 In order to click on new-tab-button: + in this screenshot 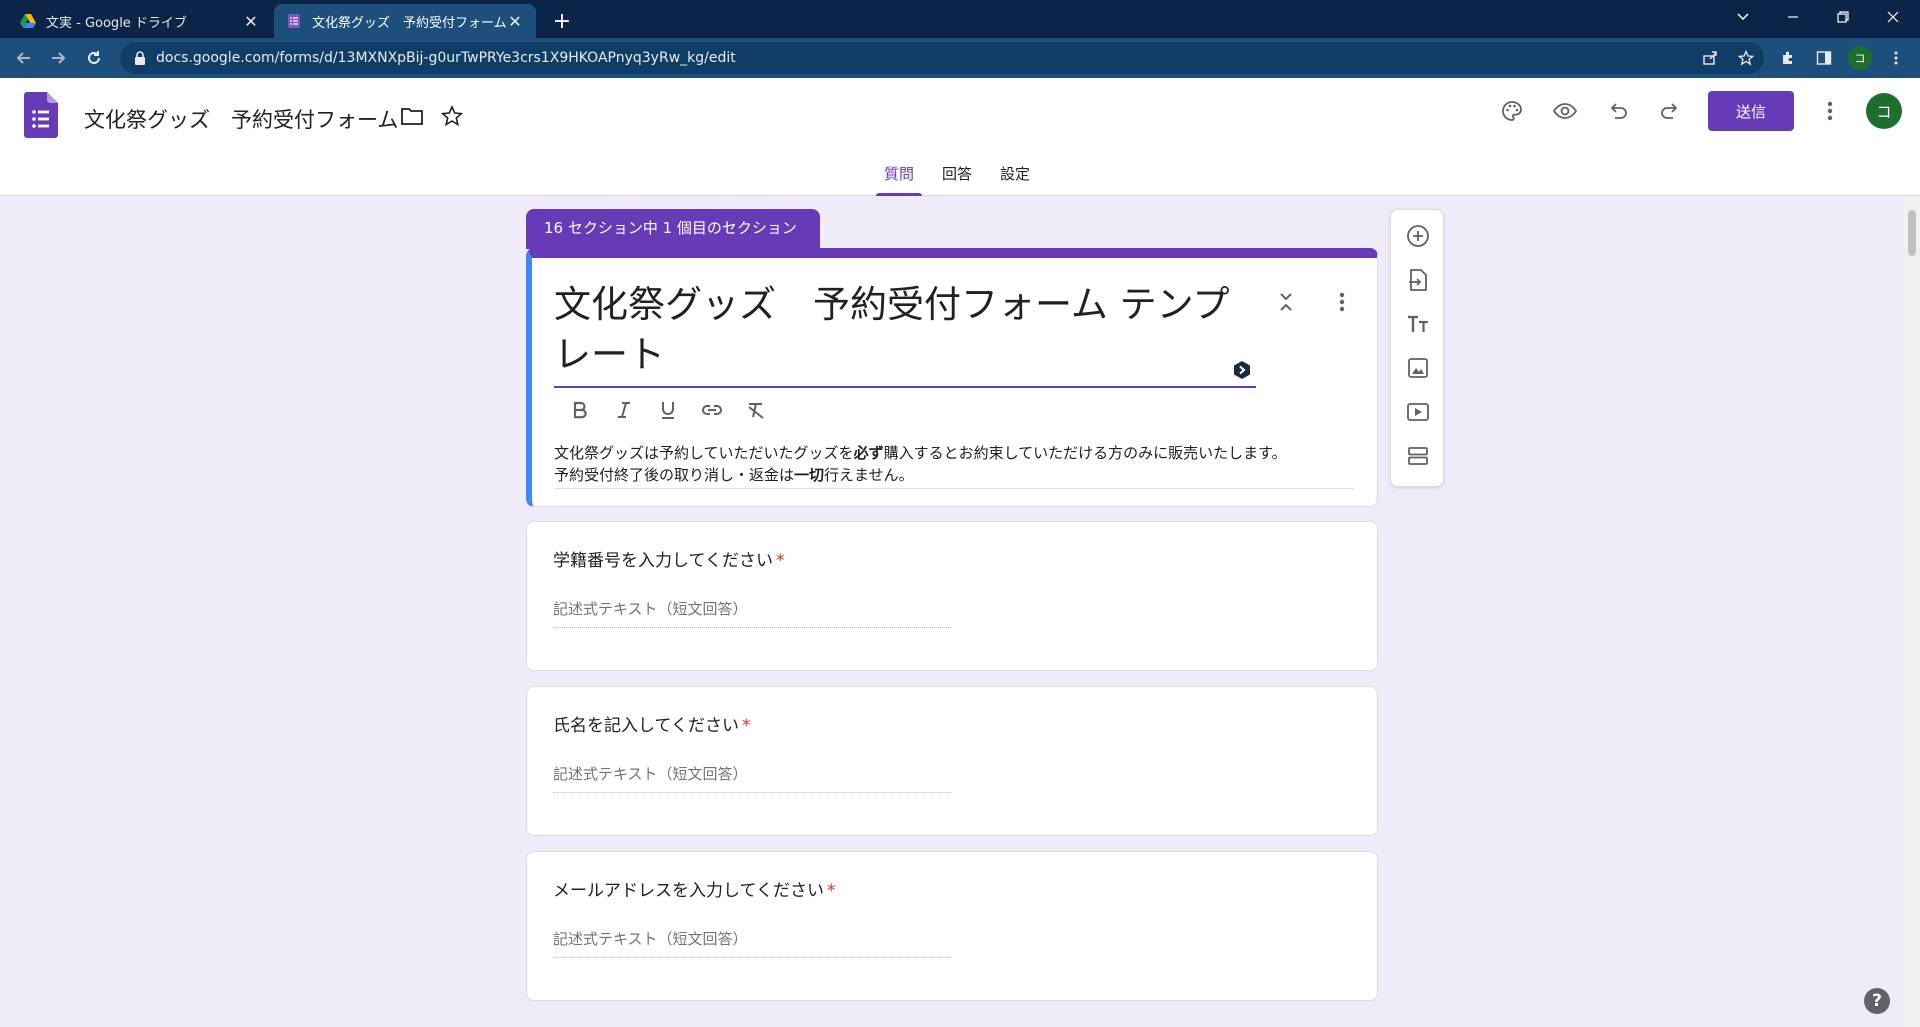, I will do `click(562, 21)`.